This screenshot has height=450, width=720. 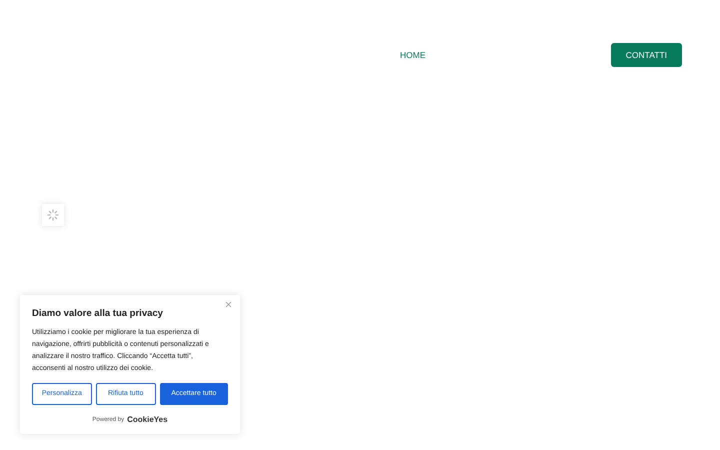 I want to click on brand-logo: CookieYes, so click(x=147, y=420).